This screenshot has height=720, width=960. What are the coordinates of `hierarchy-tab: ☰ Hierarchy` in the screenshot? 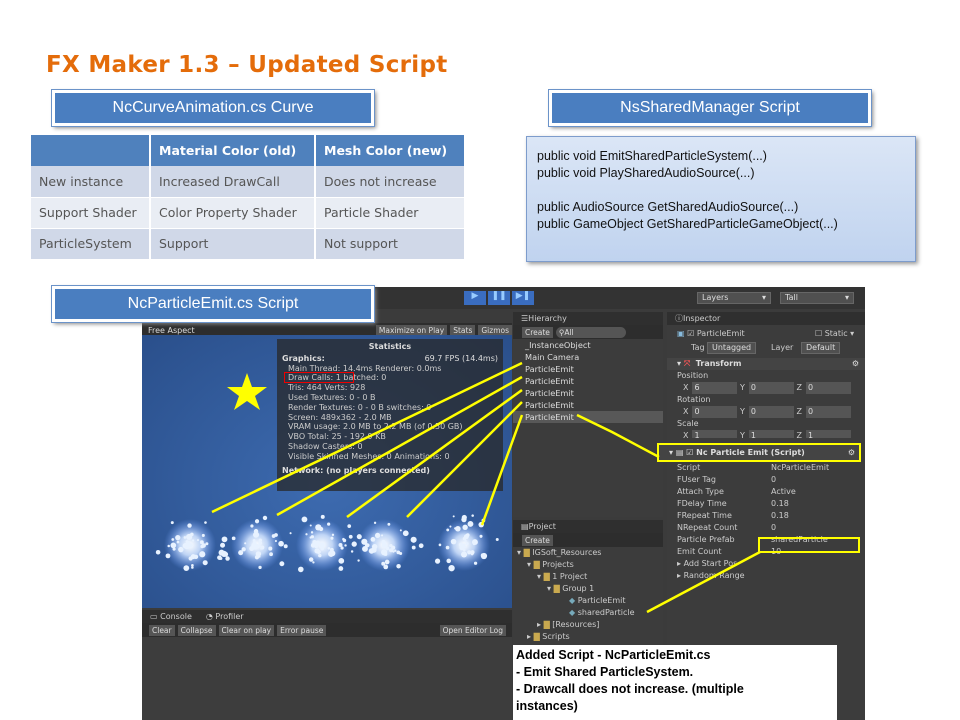 It's located at (588, 318).